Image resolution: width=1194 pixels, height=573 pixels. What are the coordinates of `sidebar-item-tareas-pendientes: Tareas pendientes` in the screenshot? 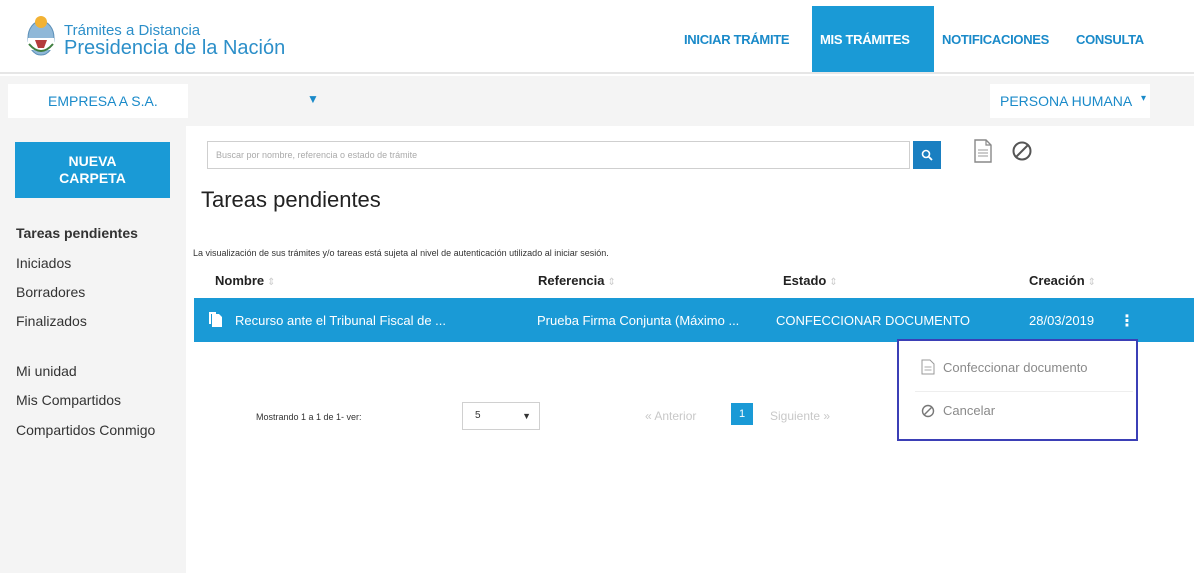 It's located at (77, 233).